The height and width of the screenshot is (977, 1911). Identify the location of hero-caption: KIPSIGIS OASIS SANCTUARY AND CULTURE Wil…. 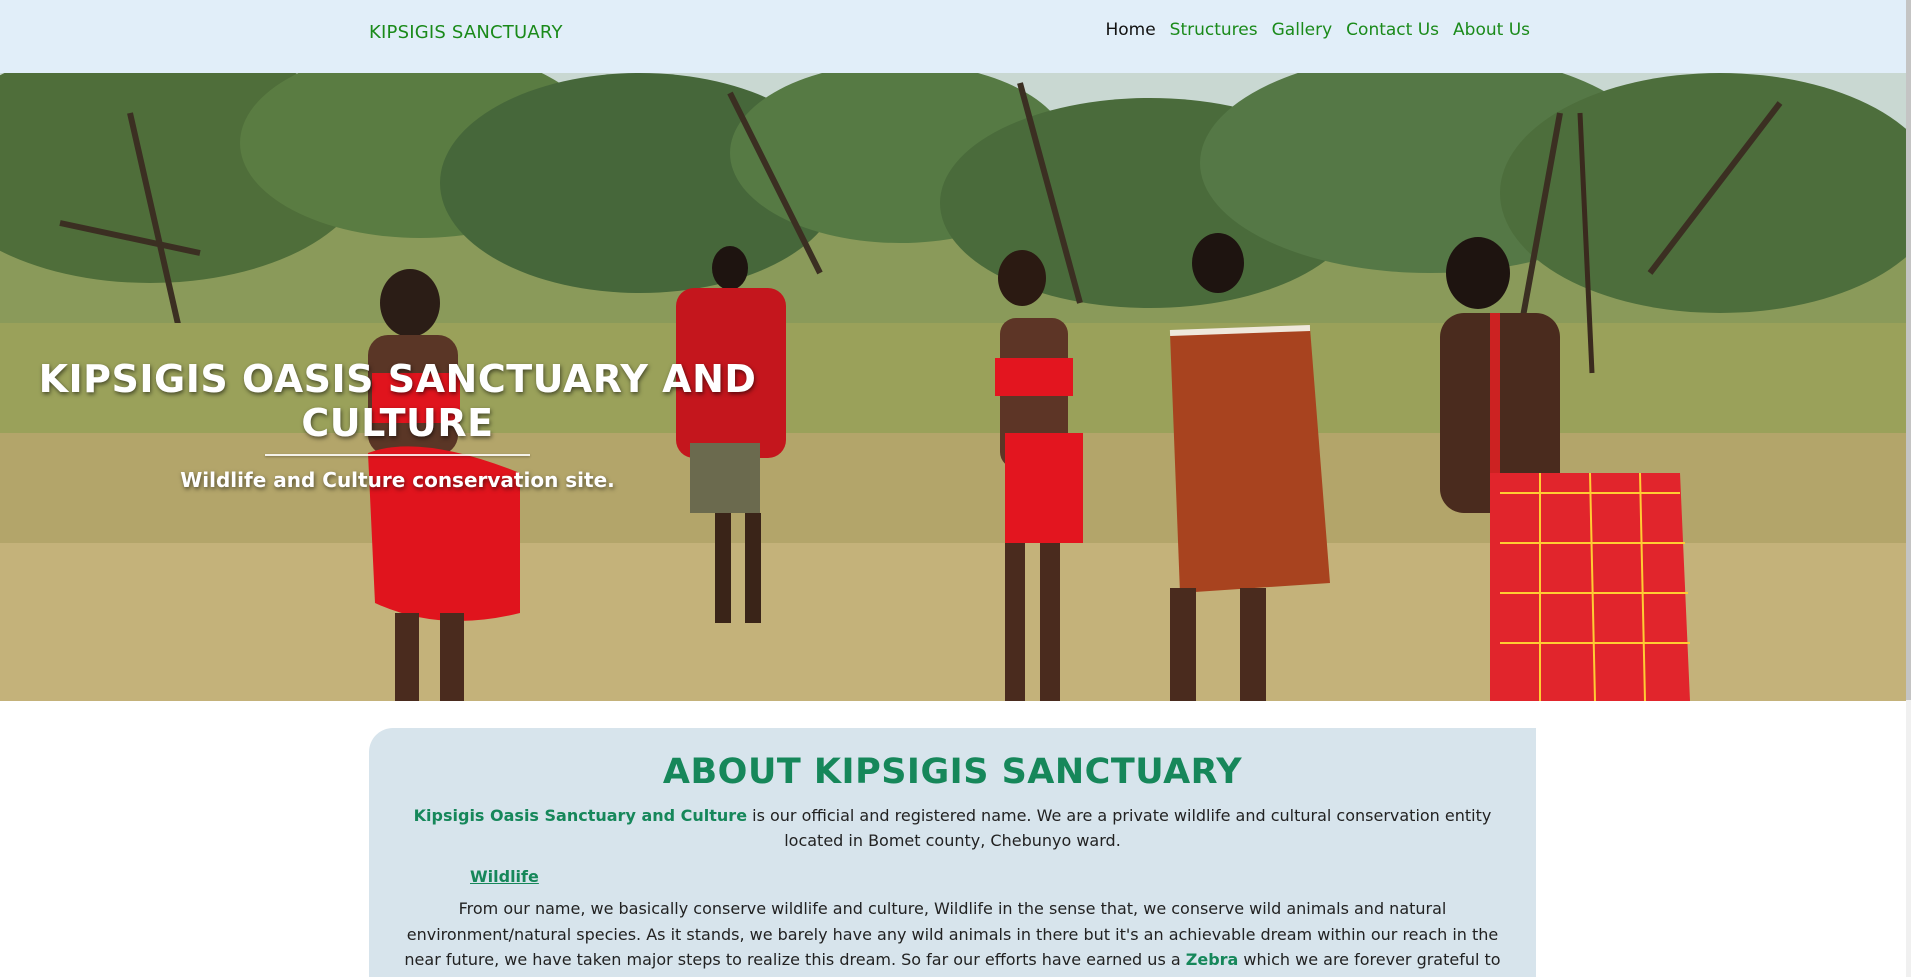
(397, 424).